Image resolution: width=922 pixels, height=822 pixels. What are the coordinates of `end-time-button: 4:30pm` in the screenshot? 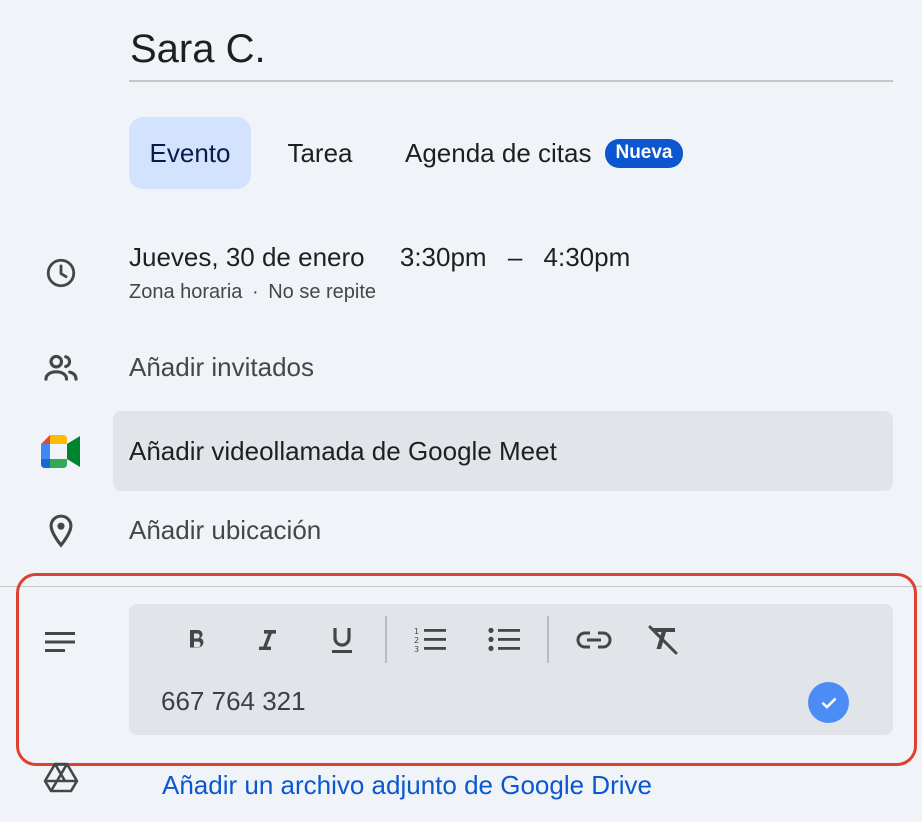 It's located at (587, 257).